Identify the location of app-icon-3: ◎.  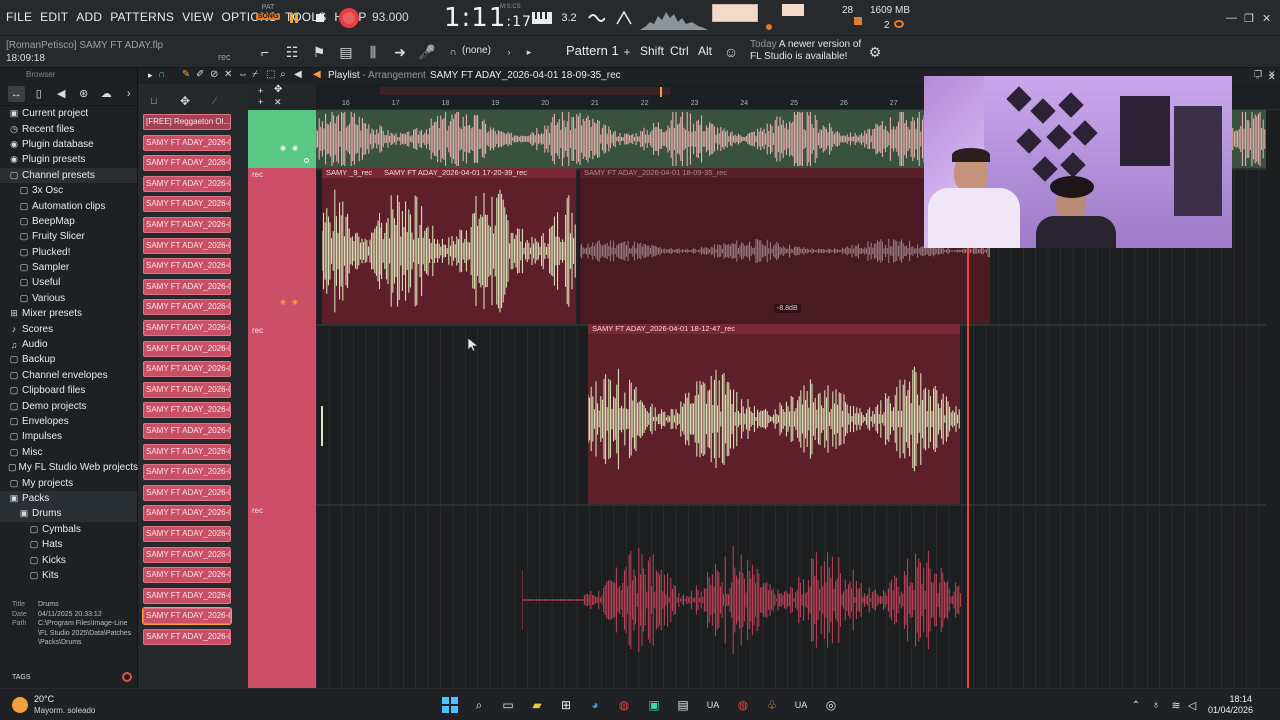
(831, 705).